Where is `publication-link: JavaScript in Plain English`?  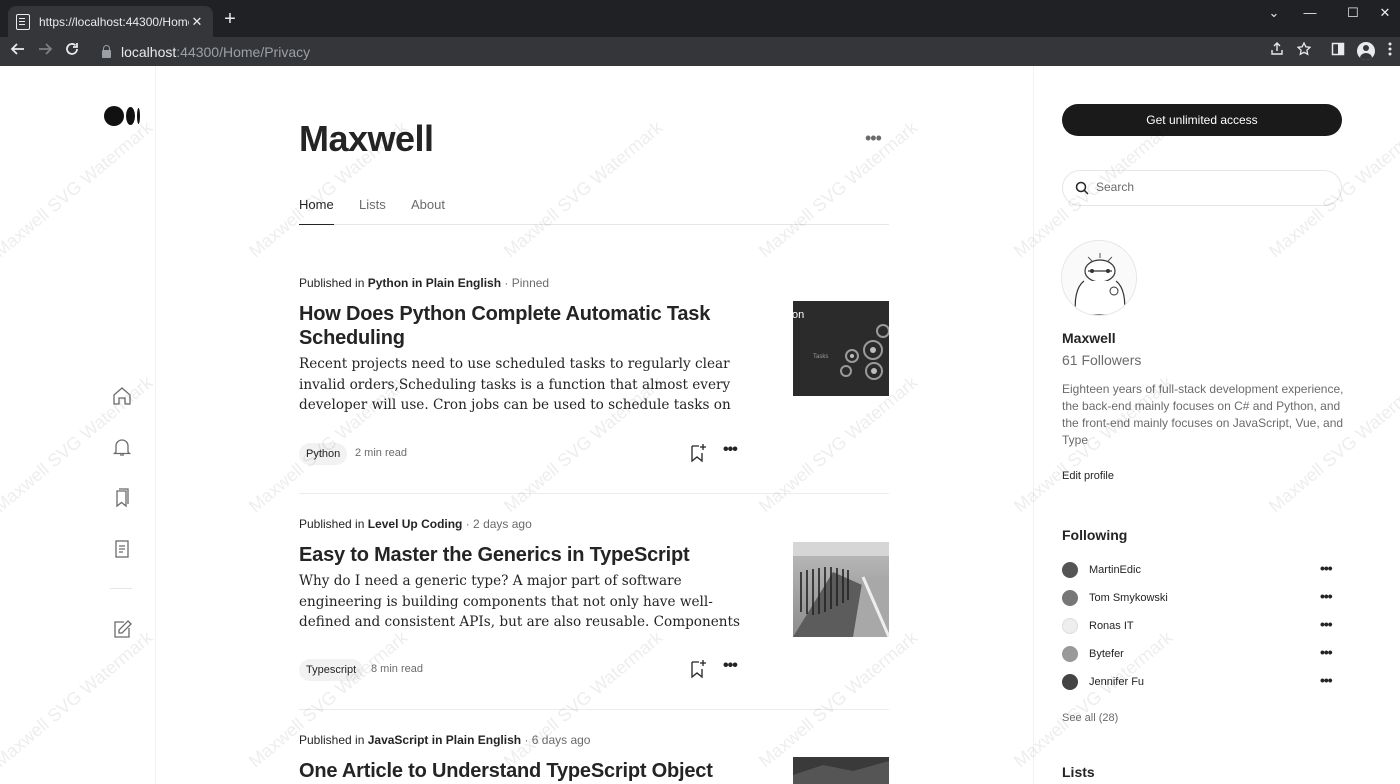
publication-link: JavaScript in Plain English is located at coordinates (444, 740).